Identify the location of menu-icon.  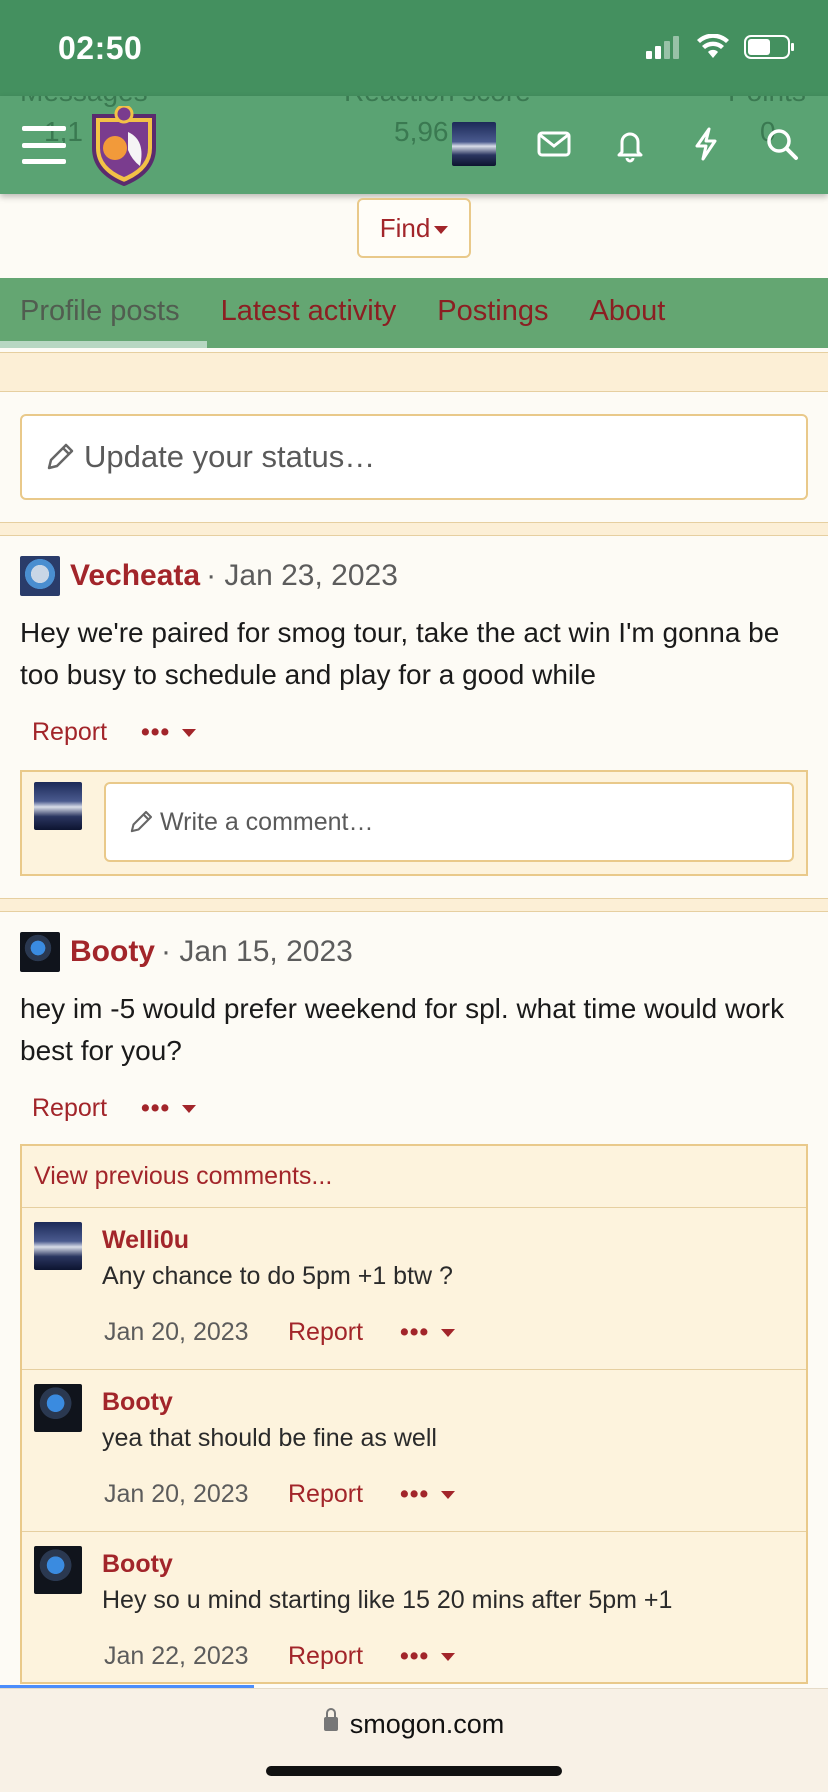
(44, 145).